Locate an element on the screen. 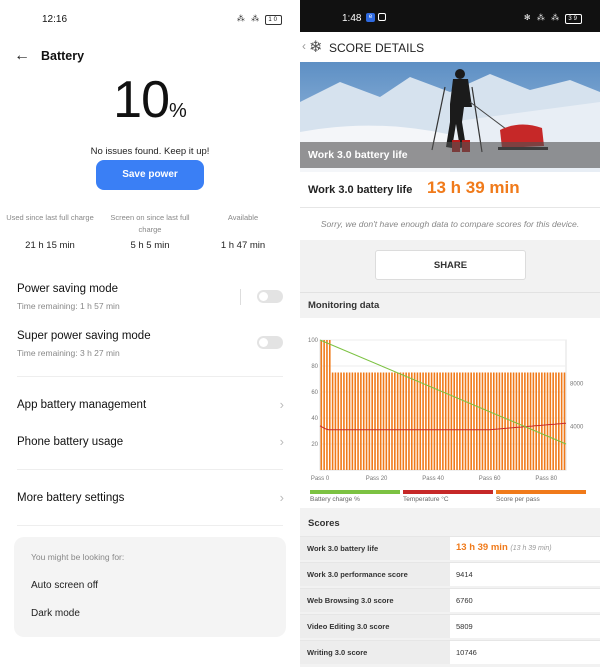  status-time: 1:48 is located at coordinates (352, 18).